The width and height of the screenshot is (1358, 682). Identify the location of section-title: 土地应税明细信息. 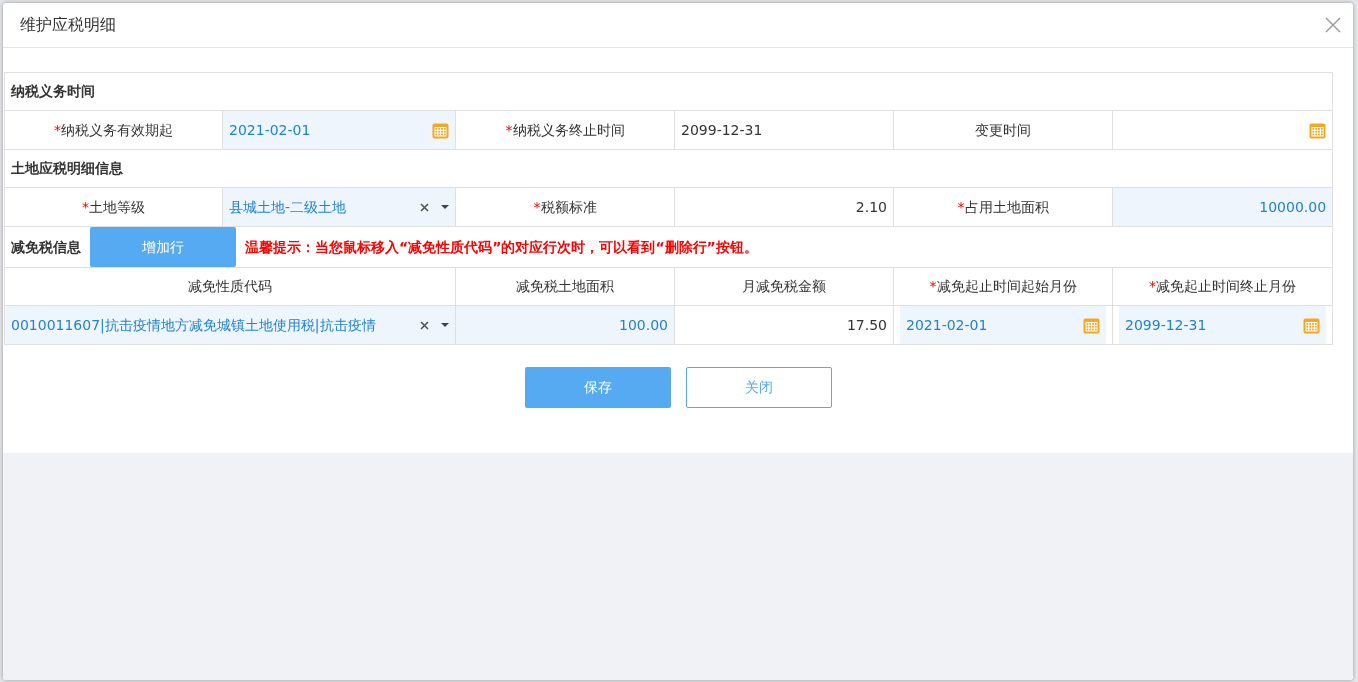
(67, 168).